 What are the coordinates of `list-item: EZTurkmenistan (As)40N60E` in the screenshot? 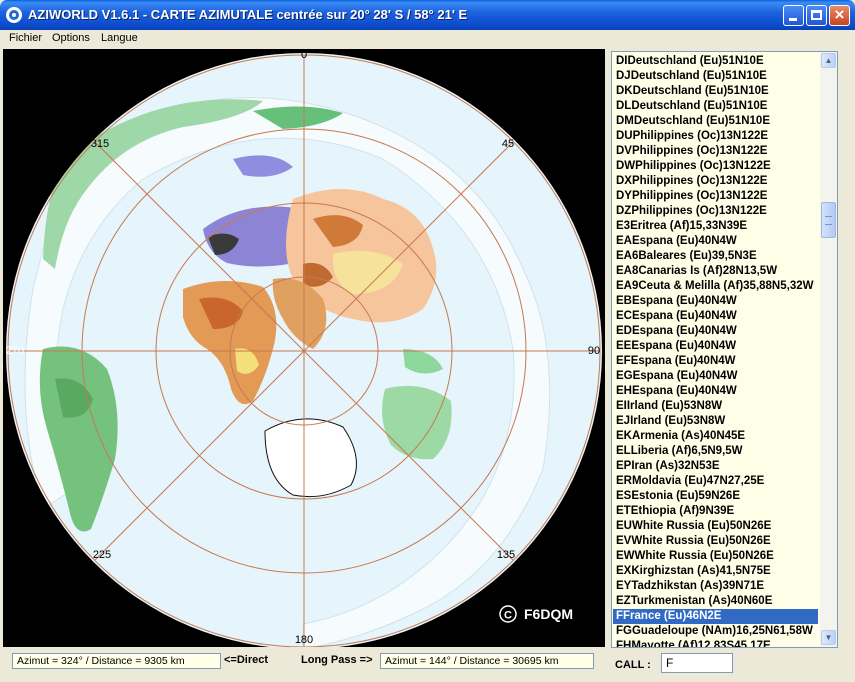 It's located at (715, 601).